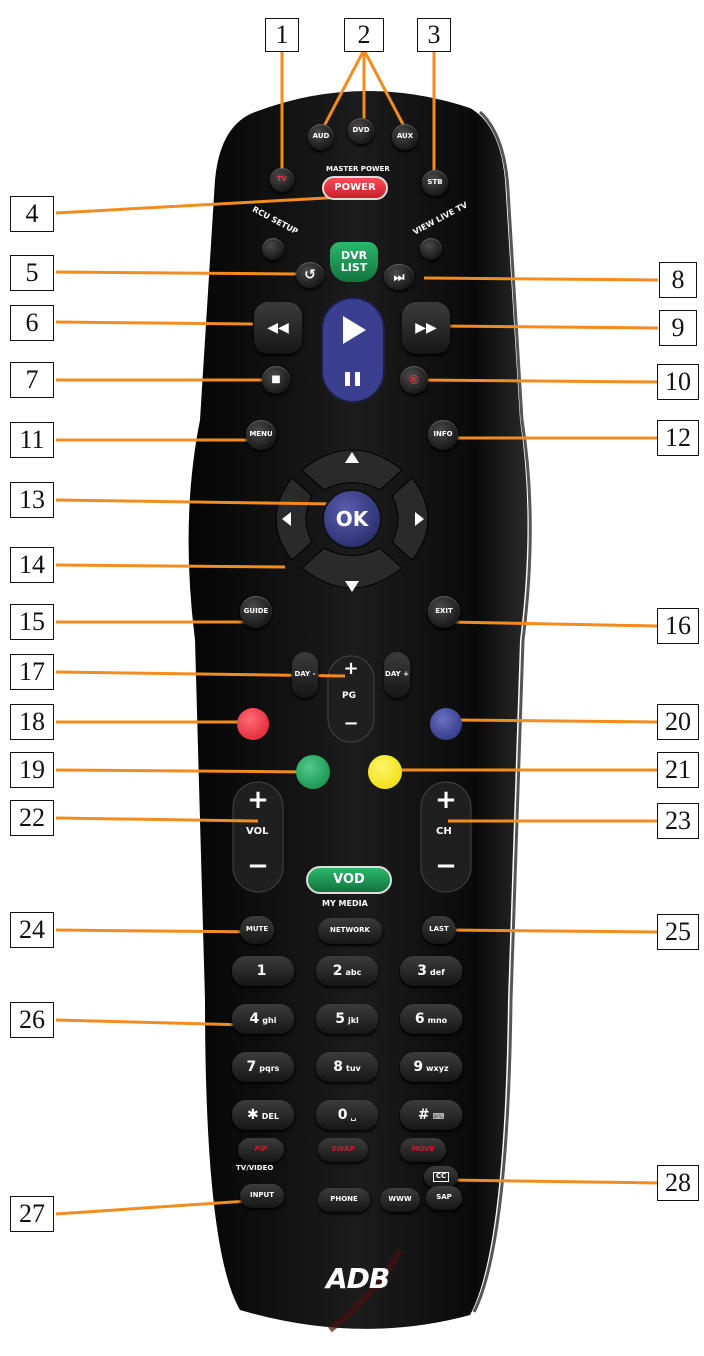 This screenshot has height=1356, width=704. What do you see at coordinates (444, 612) in the screenshot?
I see `exit-button: EXIT` at bounding box center [444, 612].